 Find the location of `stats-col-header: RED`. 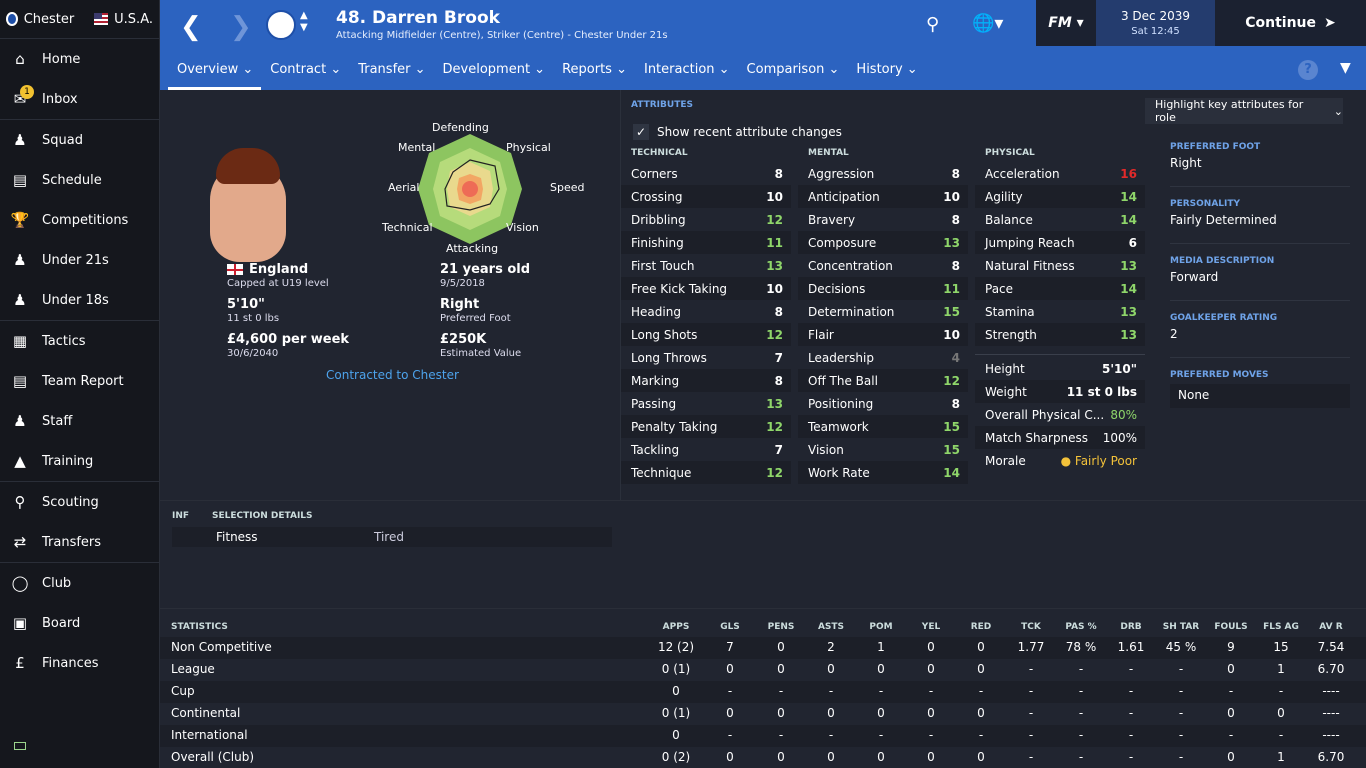

stats-col-header: RED is located at coordinates (981, 627).